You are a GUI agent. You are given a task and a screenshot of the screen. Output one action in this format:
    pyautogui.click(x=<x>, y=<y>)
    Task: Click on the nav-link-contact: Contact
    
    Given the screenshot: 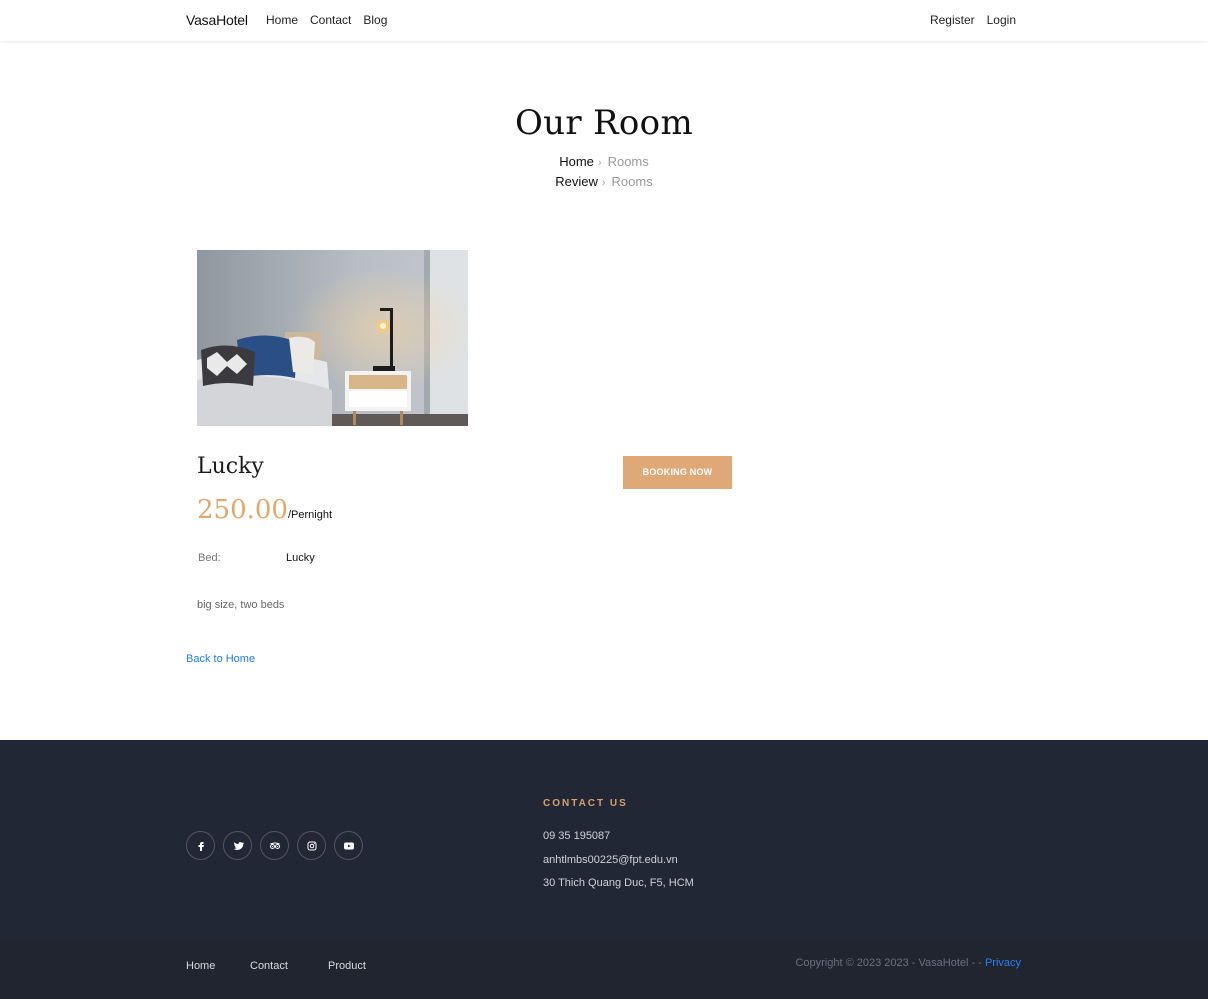 What is the action you would take?
    pyautogui.click(x=330, y=20)
    